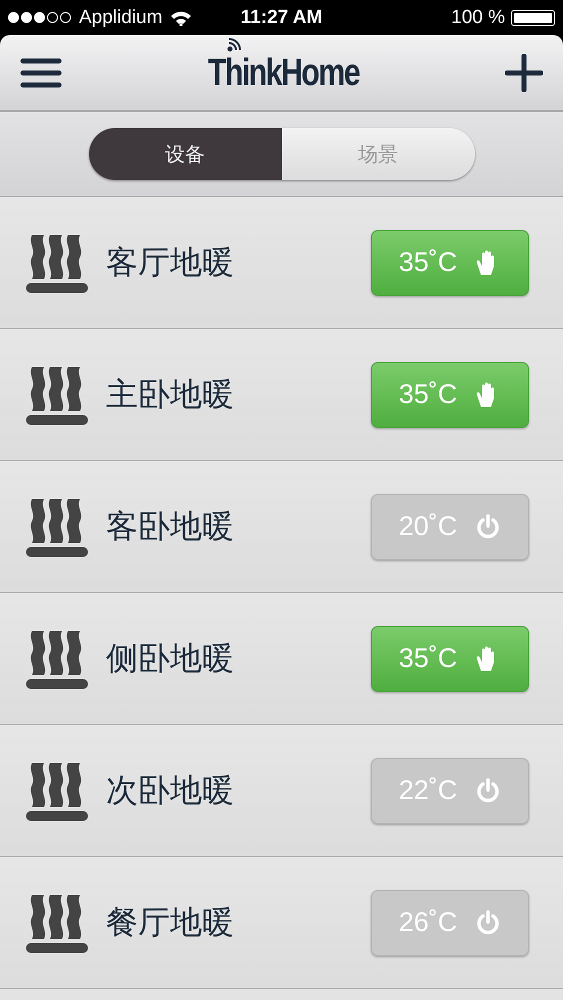  I want to click on status-time: 11:27 AM, so click(281, 17).